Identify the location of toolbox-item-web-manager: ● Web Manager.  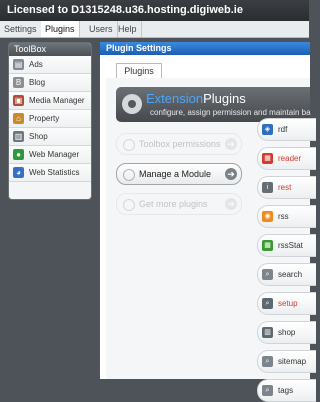
(50, 155).